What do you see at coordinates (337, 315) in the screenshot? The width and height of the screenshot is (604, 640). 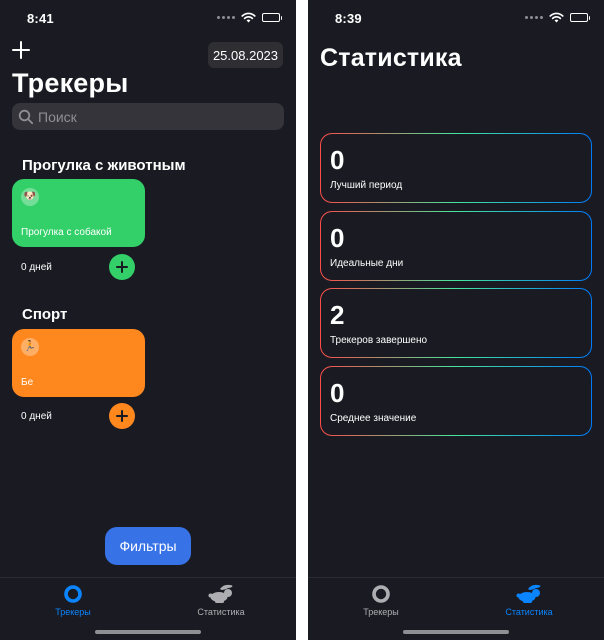 I see `stat-value: 2` at bounding box center [337, 315].